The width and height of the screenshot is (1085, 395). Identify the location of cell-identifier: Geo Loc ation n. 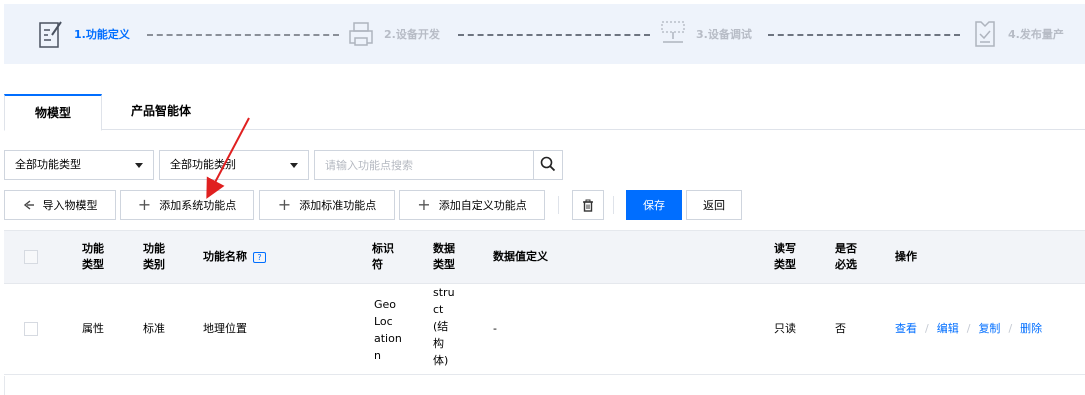
(388, 330).